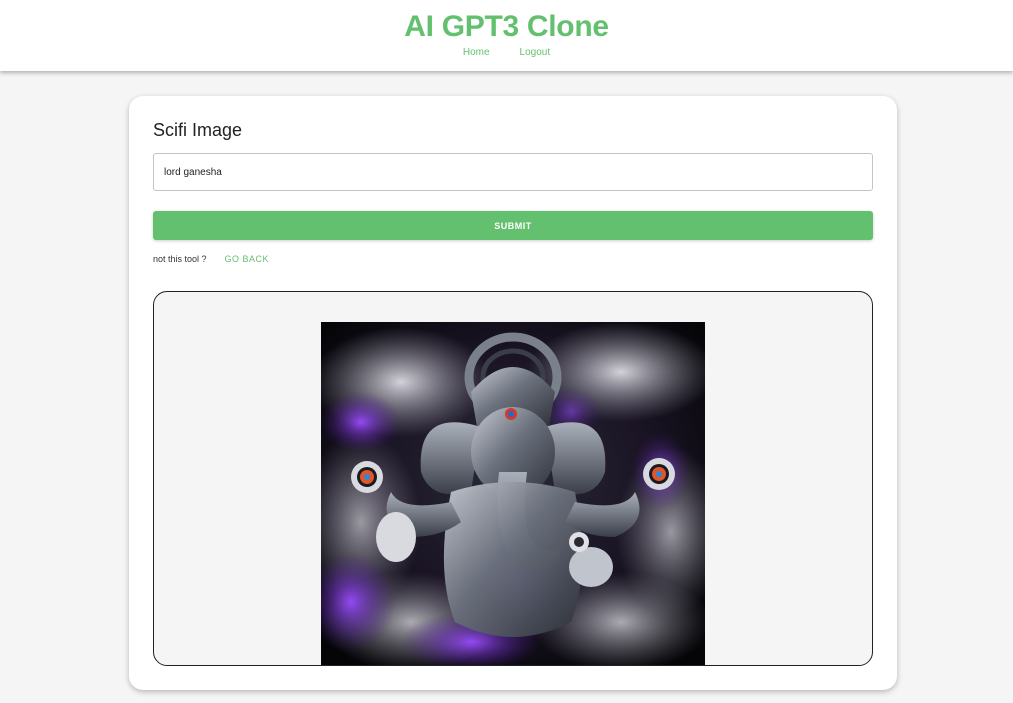  Describe the element at coordinates (476, 52) in the screenshot. I see `nav-home-link: Home` at that location.